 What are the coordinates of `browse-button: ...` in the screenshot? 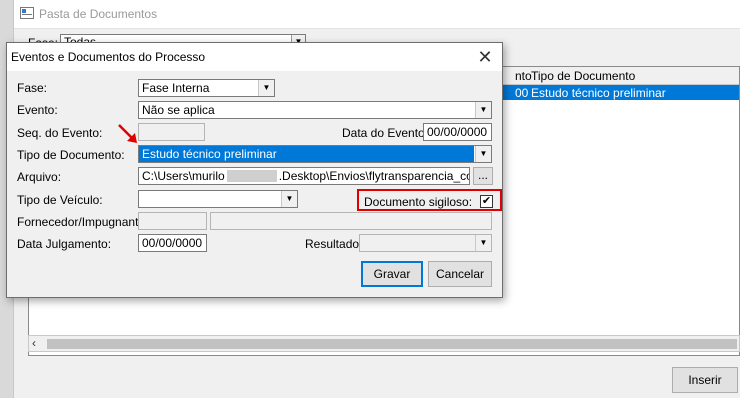 It's located at (483, 176).